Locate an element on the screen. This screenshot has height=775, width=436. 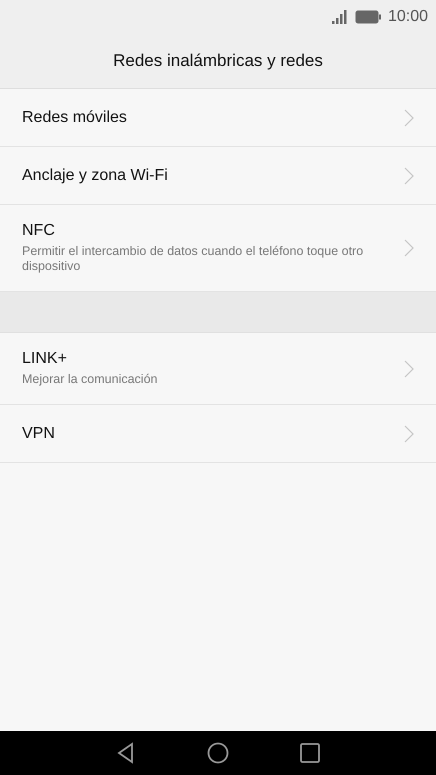
item-title: LINK+ is located at coordinates (45, 359).